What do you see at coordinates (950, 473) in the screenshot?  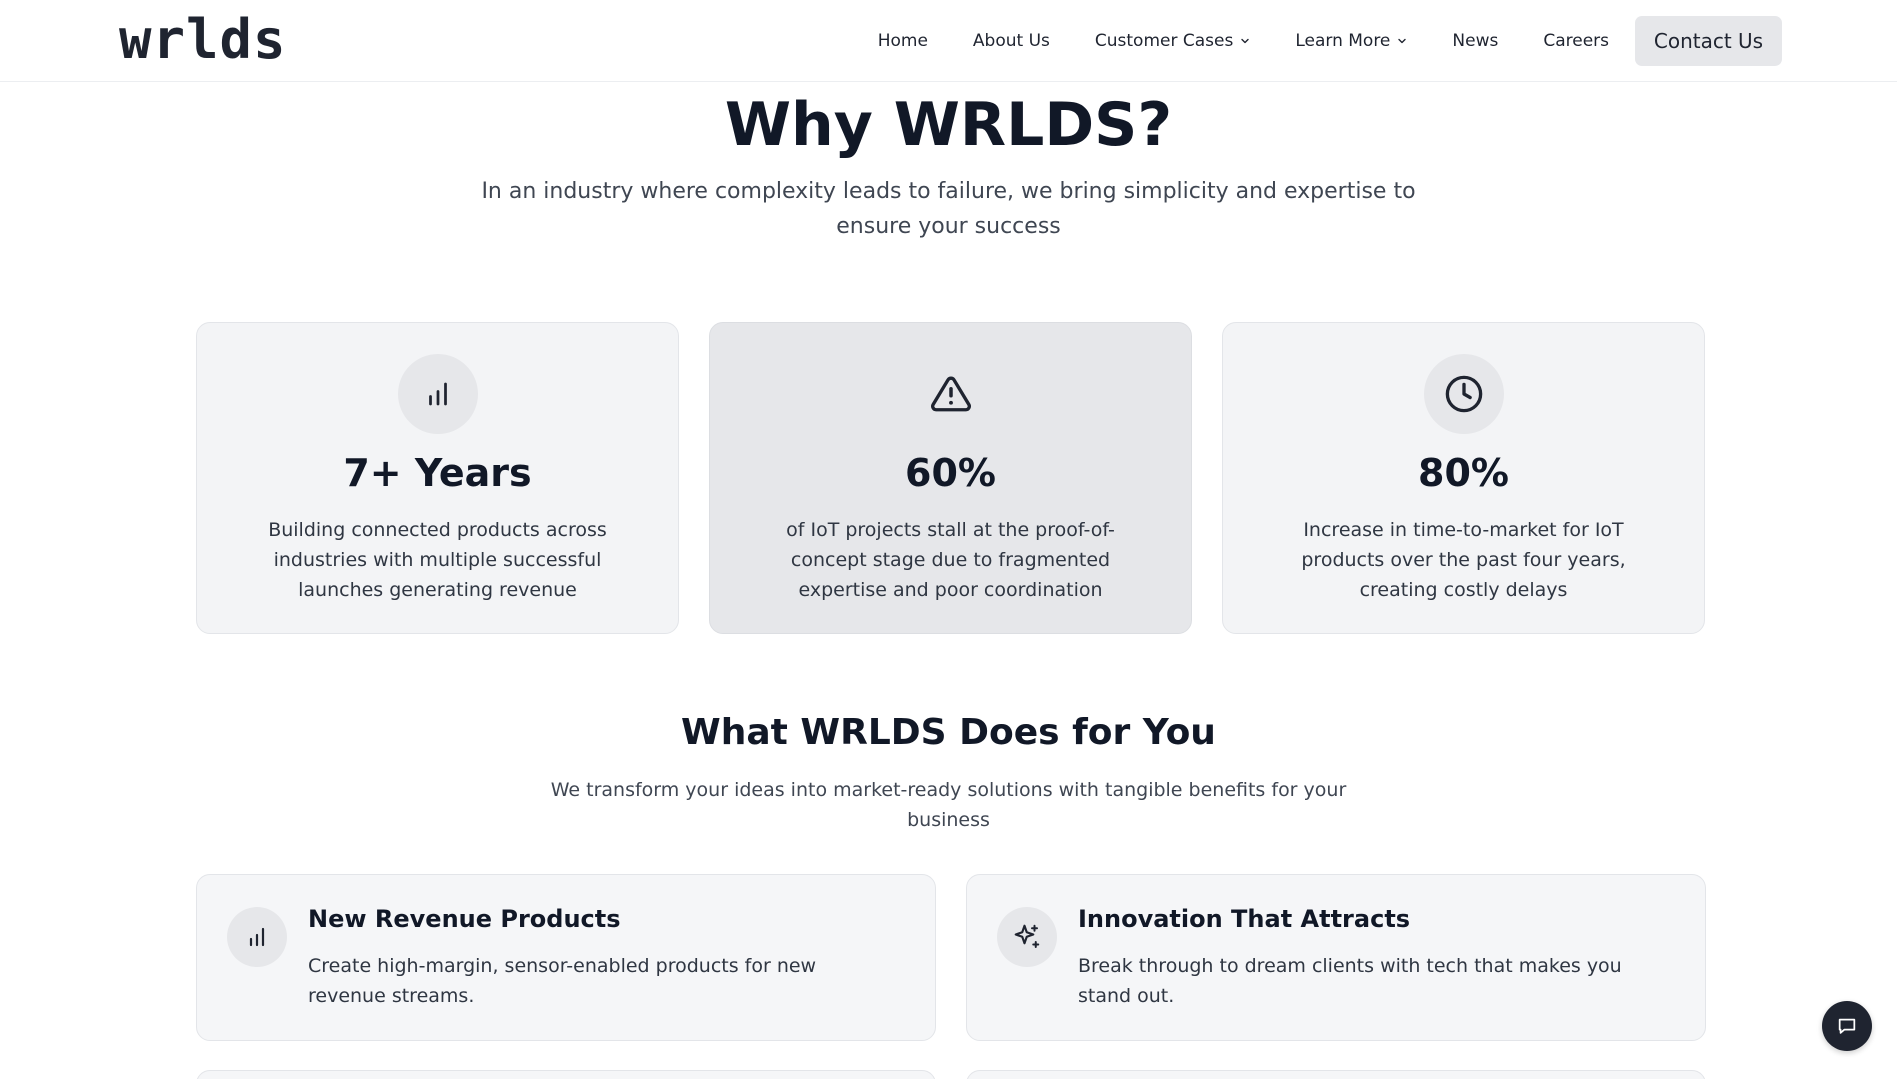 I see `stat-value: 60%` at bounding box center [950, 473].